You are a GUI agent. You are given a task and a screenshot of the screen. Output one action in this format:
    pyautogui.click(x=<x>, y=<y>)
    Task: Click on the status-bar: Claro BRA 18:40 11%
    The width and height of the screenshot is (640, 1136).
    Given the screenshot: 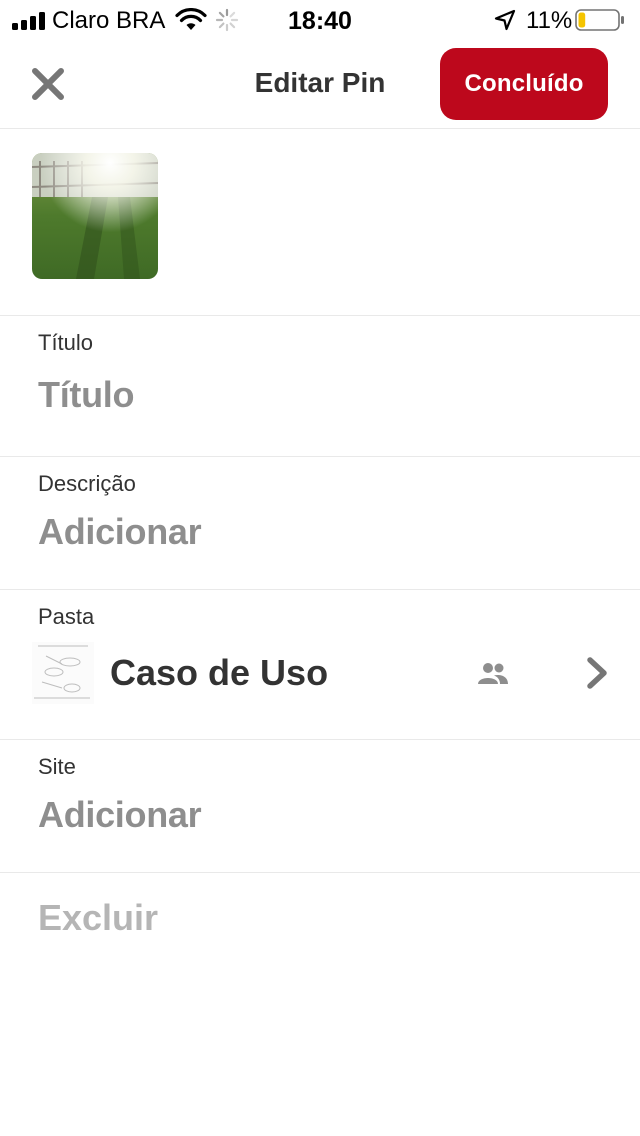 What is the action you would take?
    pyautogui.click(x=320, y=20)
    